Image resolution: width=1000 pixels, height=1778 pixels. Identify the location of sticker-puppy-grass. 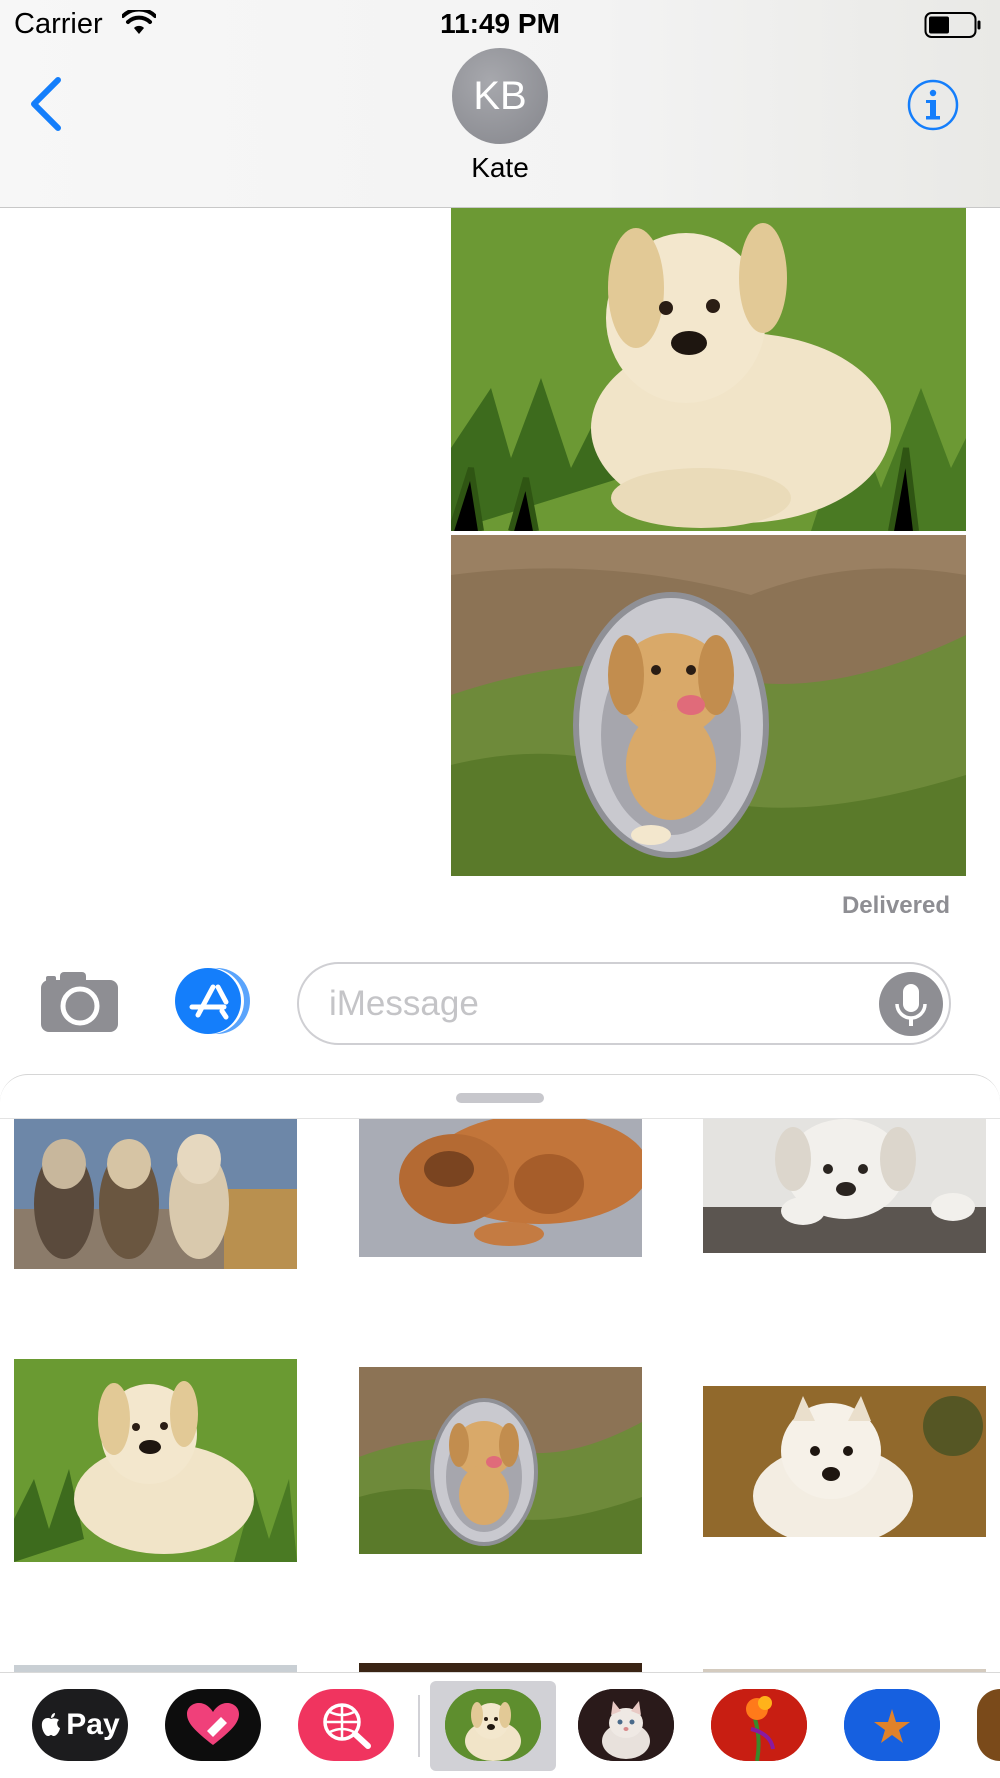
(155, 1460).